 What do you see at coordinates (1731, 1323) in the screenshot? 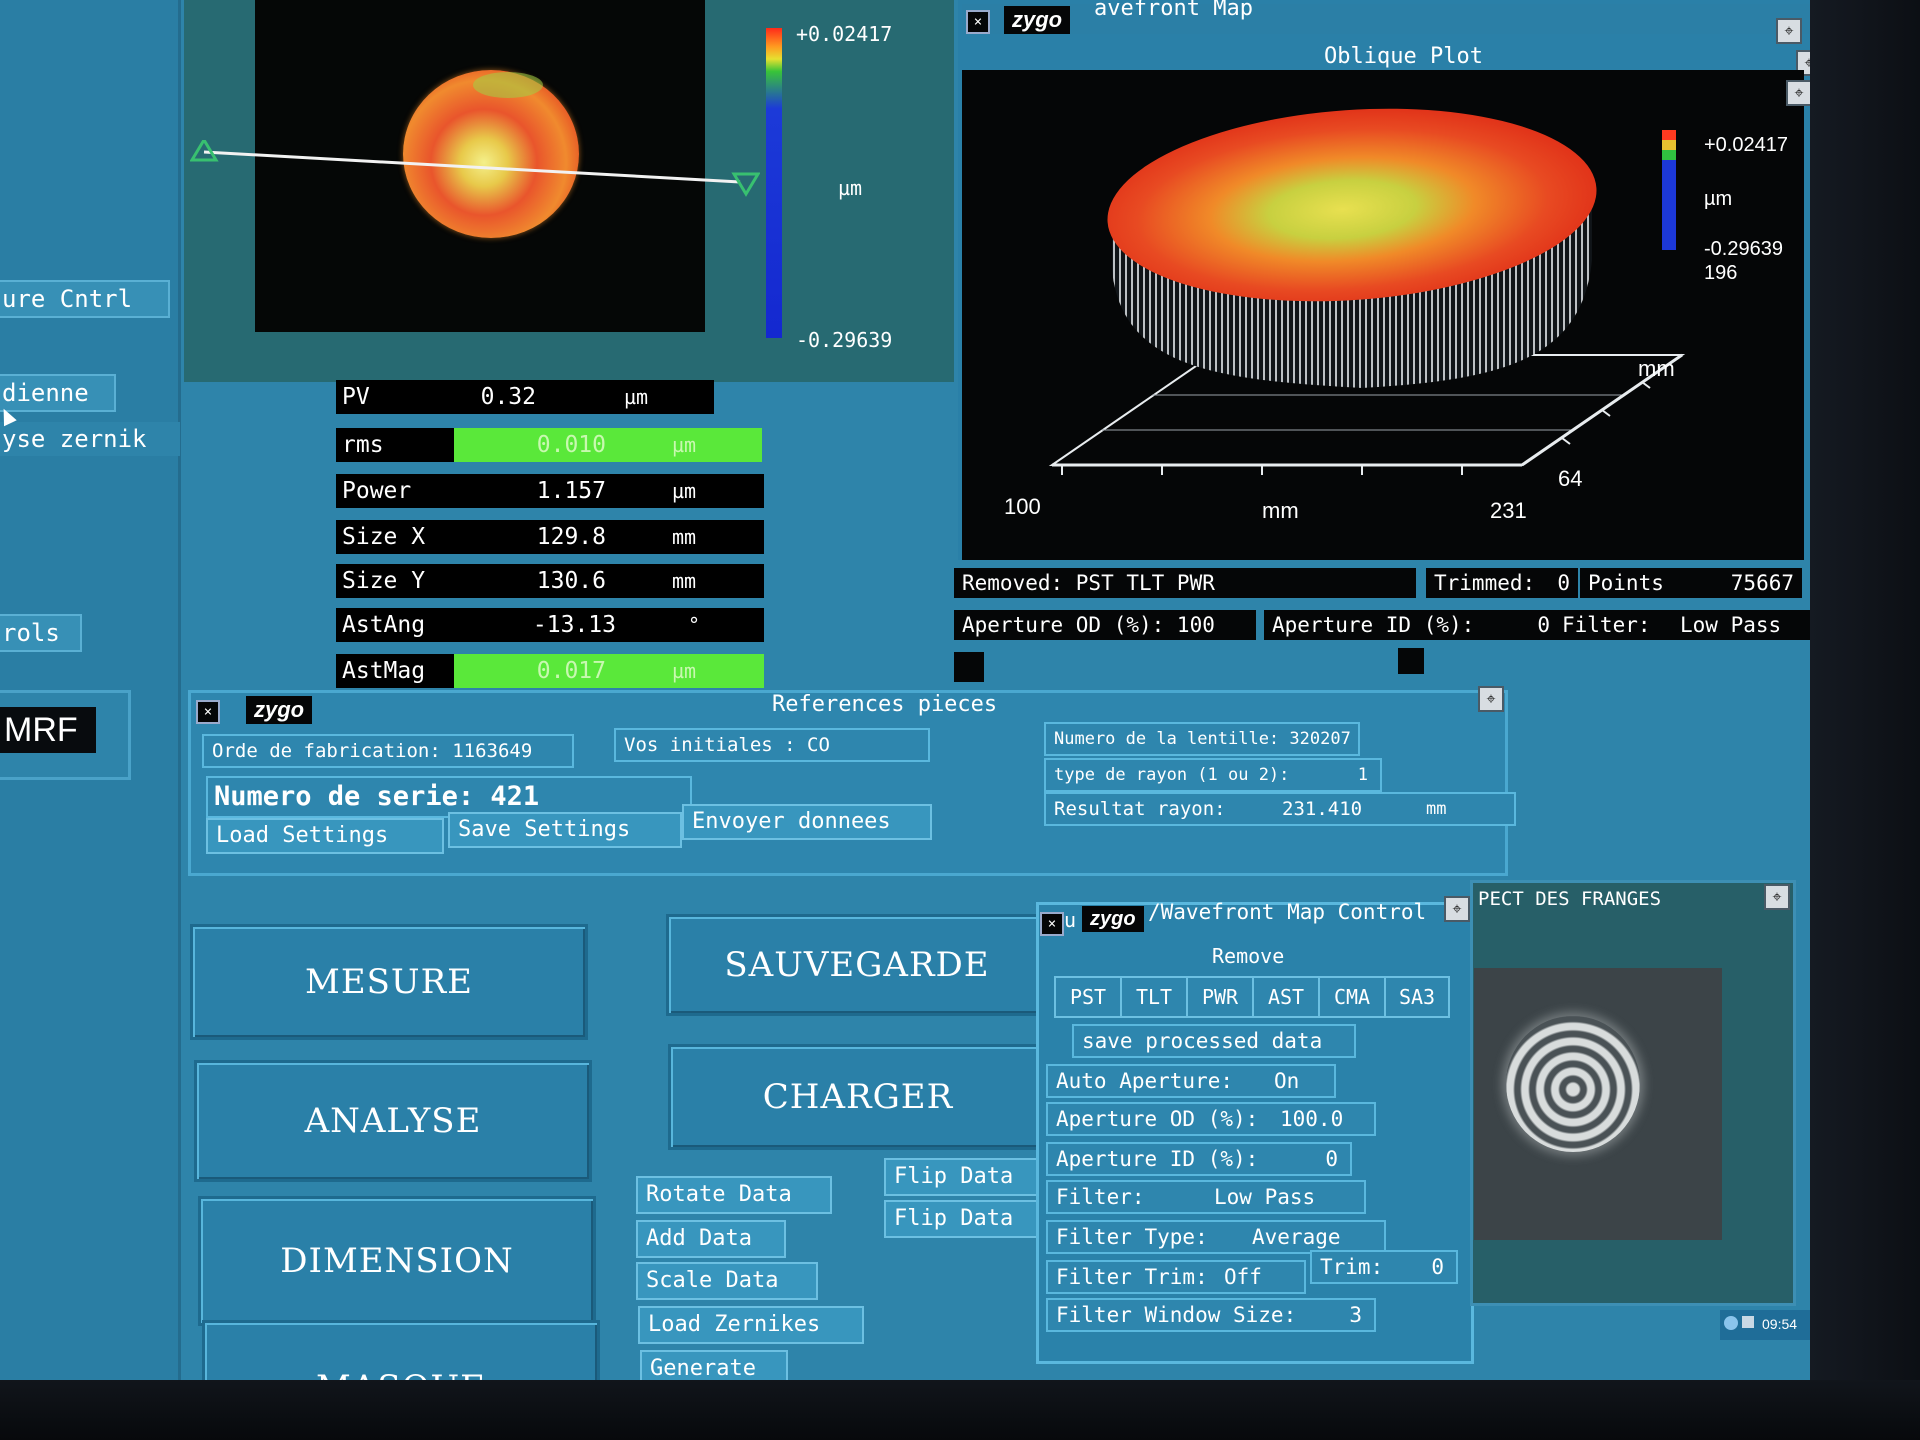
I see `network-icon` at bounding box center [1731, 1323].